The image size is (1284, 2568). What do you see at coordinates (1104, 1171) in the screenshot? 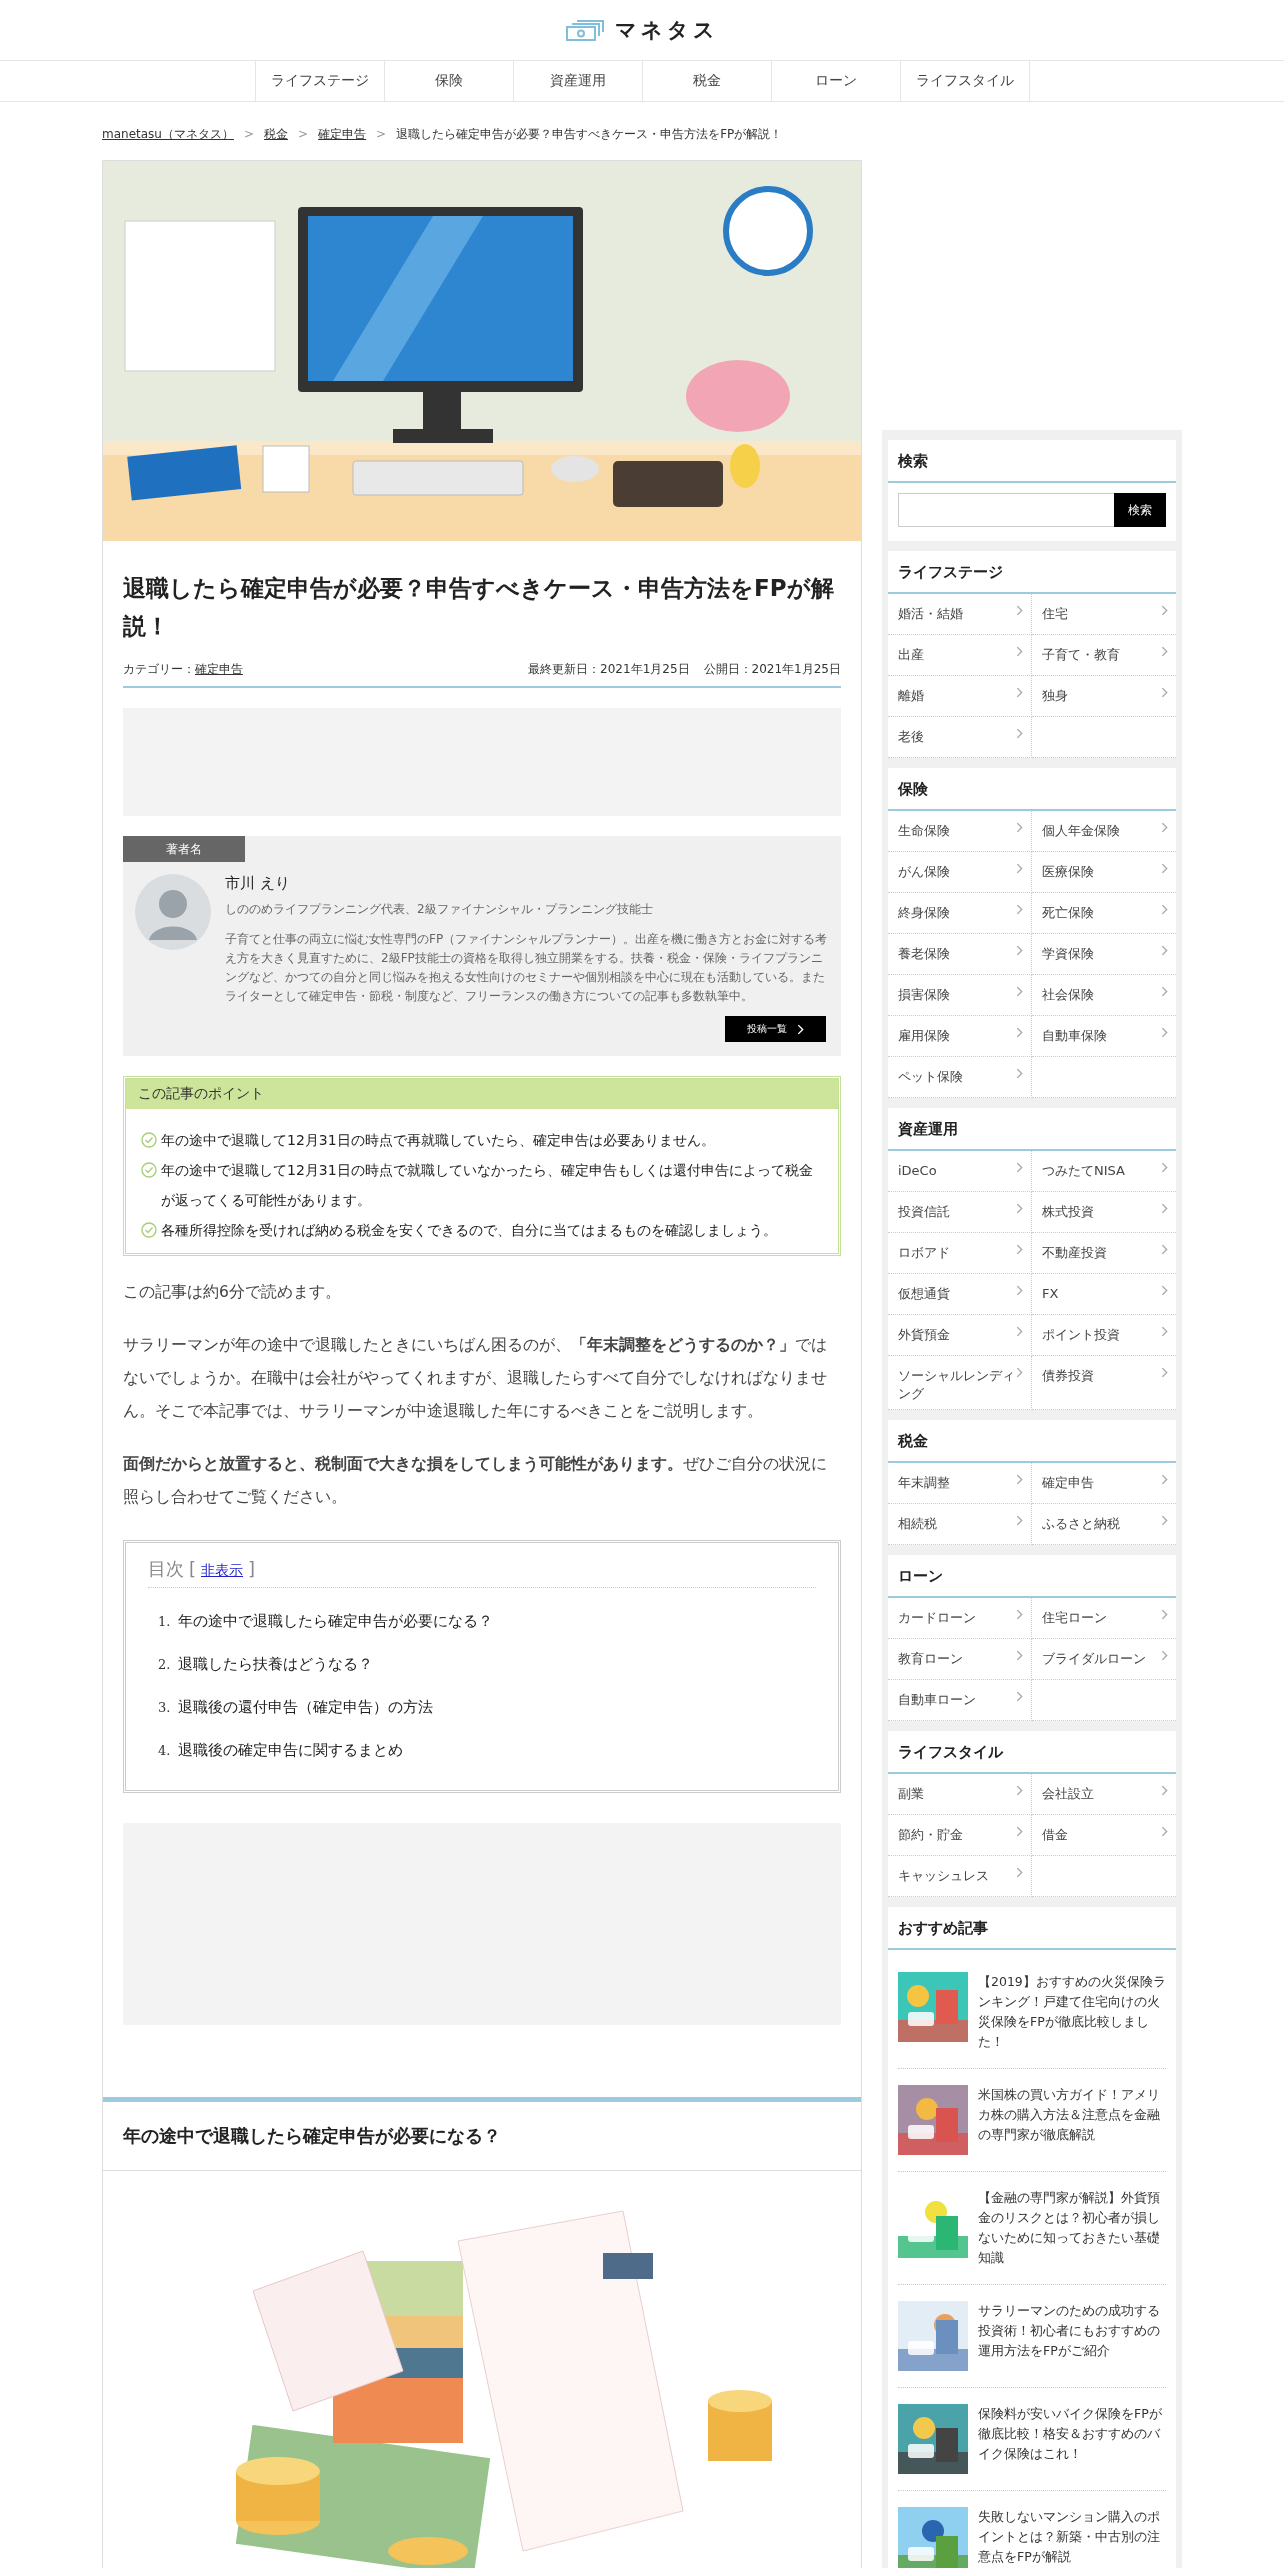
I see `category-item: つみたてNISA` at bounding box center [1104, 1171].